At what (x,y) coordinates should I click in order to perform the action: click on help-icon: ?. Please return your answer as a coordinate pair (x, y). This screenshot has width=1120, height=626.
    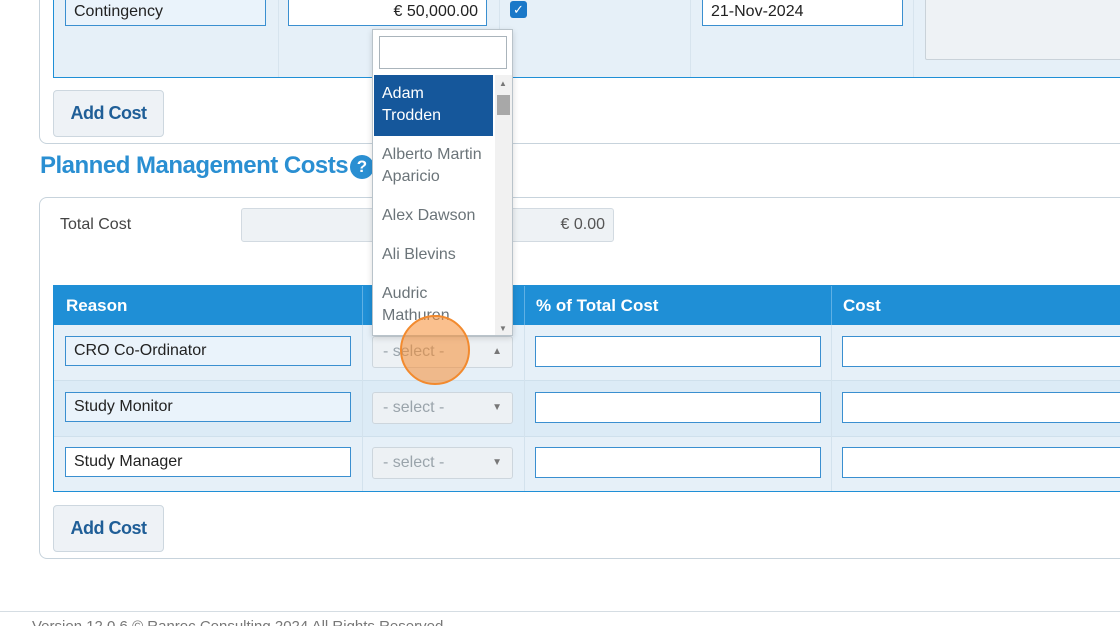
    Looking at the image, I should click on (362, 167).